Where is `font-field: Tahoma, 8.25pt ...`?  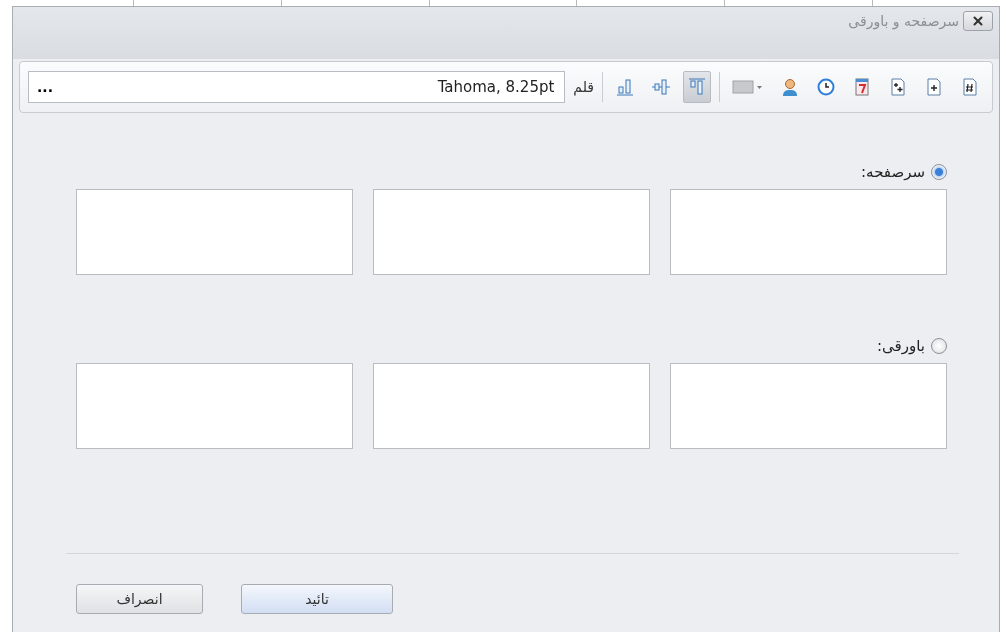 font-field: Tahoma, 8.25pt ... is located at coordinates (297, 87).